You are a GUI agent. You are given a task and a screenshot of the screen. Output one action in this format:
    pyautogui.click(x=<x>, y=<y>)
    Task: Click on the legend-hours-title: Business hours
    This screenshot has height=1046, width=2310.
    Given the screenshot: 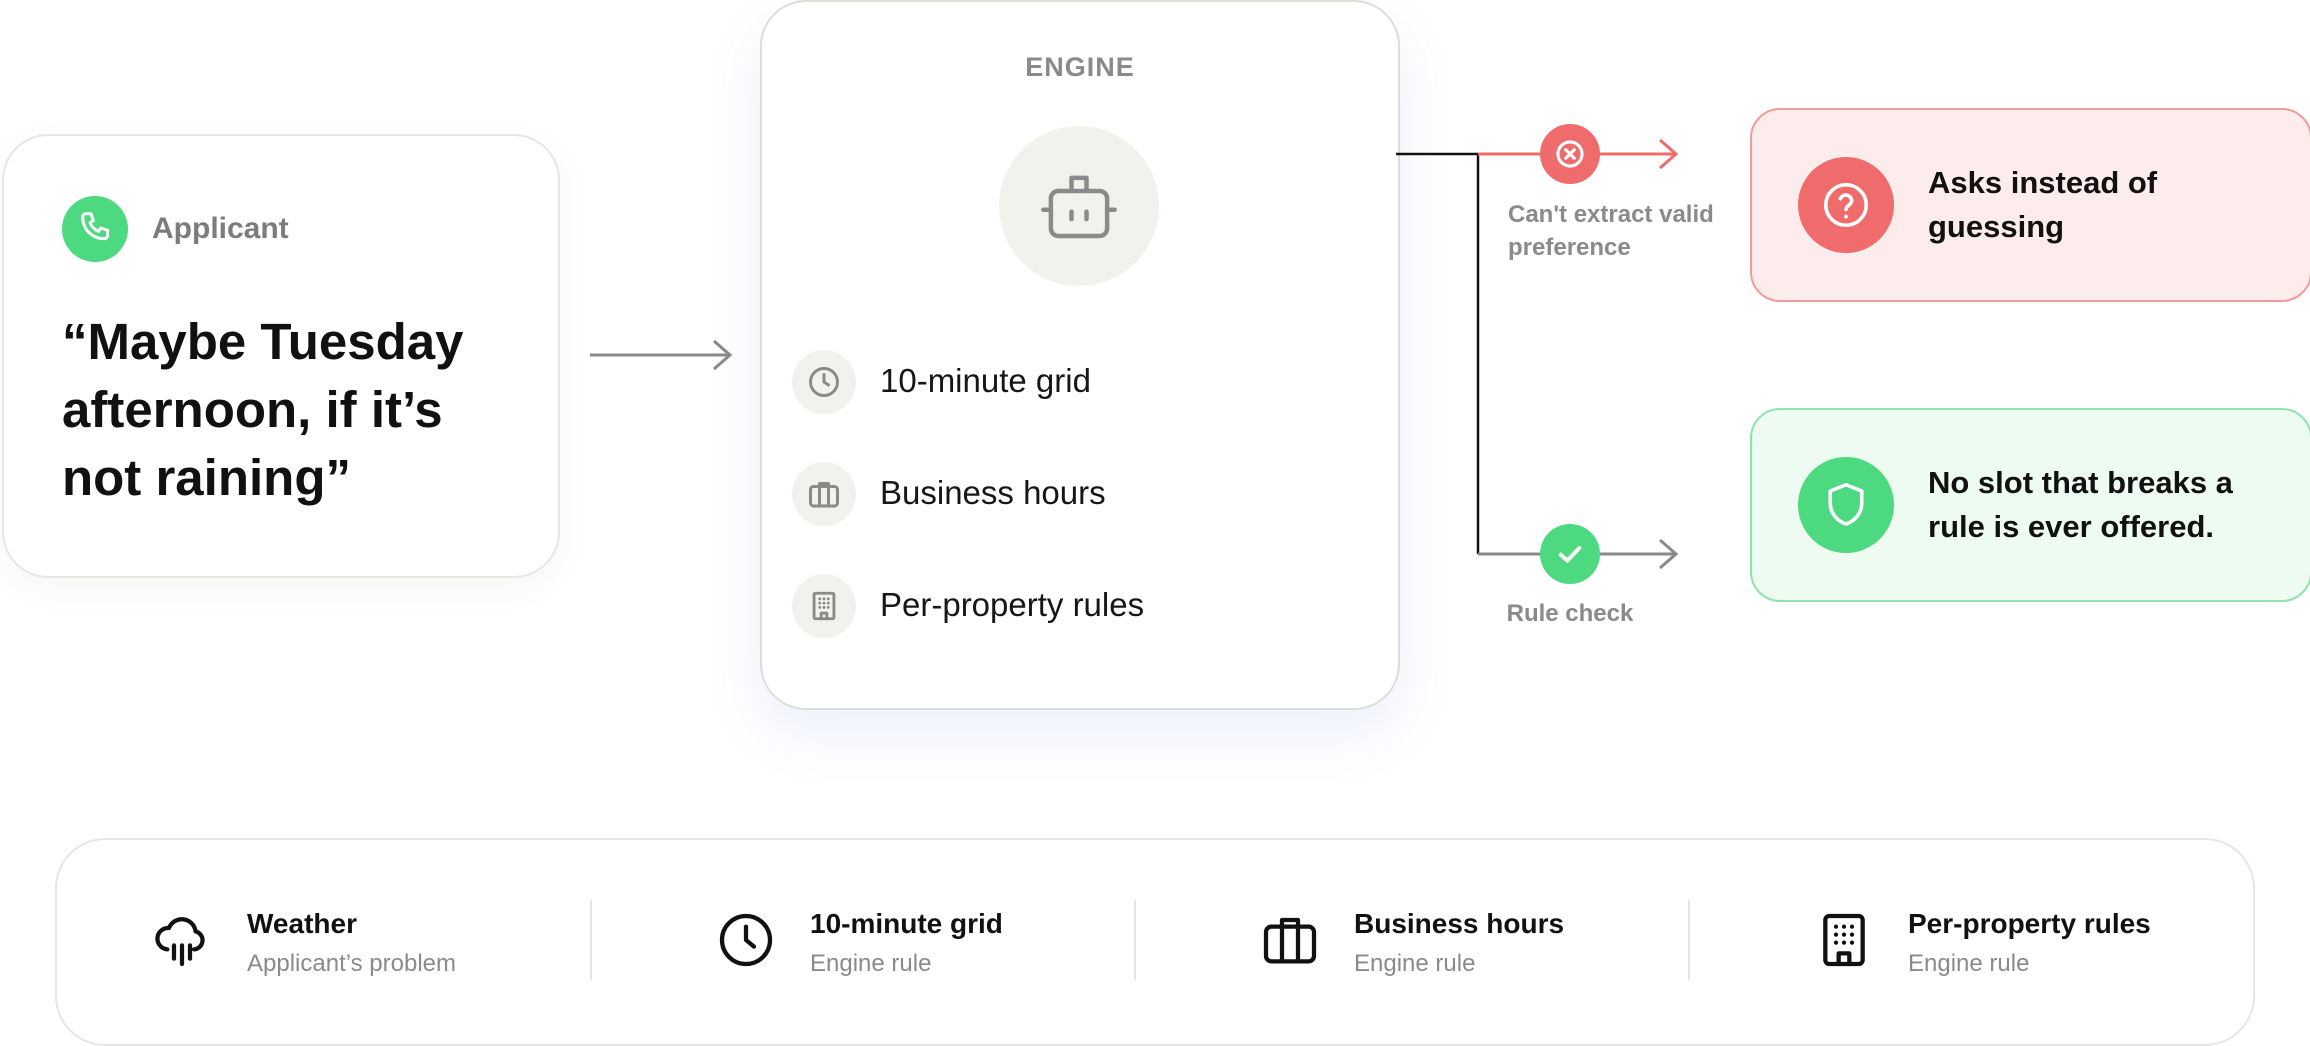 What is the action you would take?
    pyautogui.click(x=1459, y=923)
    